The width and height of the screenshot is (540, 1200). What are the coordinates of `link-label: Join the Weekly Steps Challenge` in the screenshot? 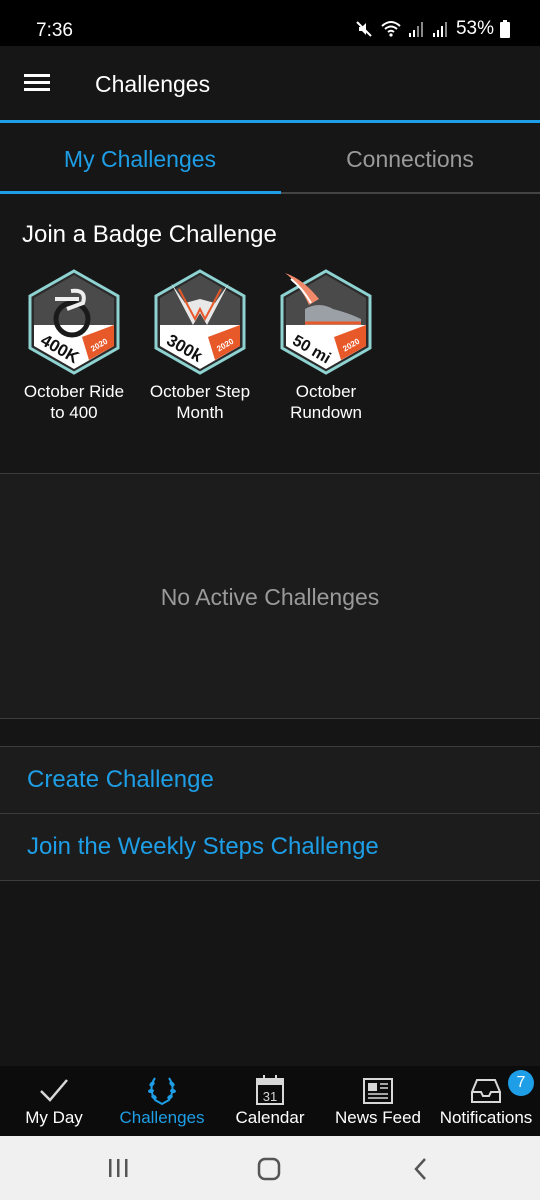 It's located at (203, 846).